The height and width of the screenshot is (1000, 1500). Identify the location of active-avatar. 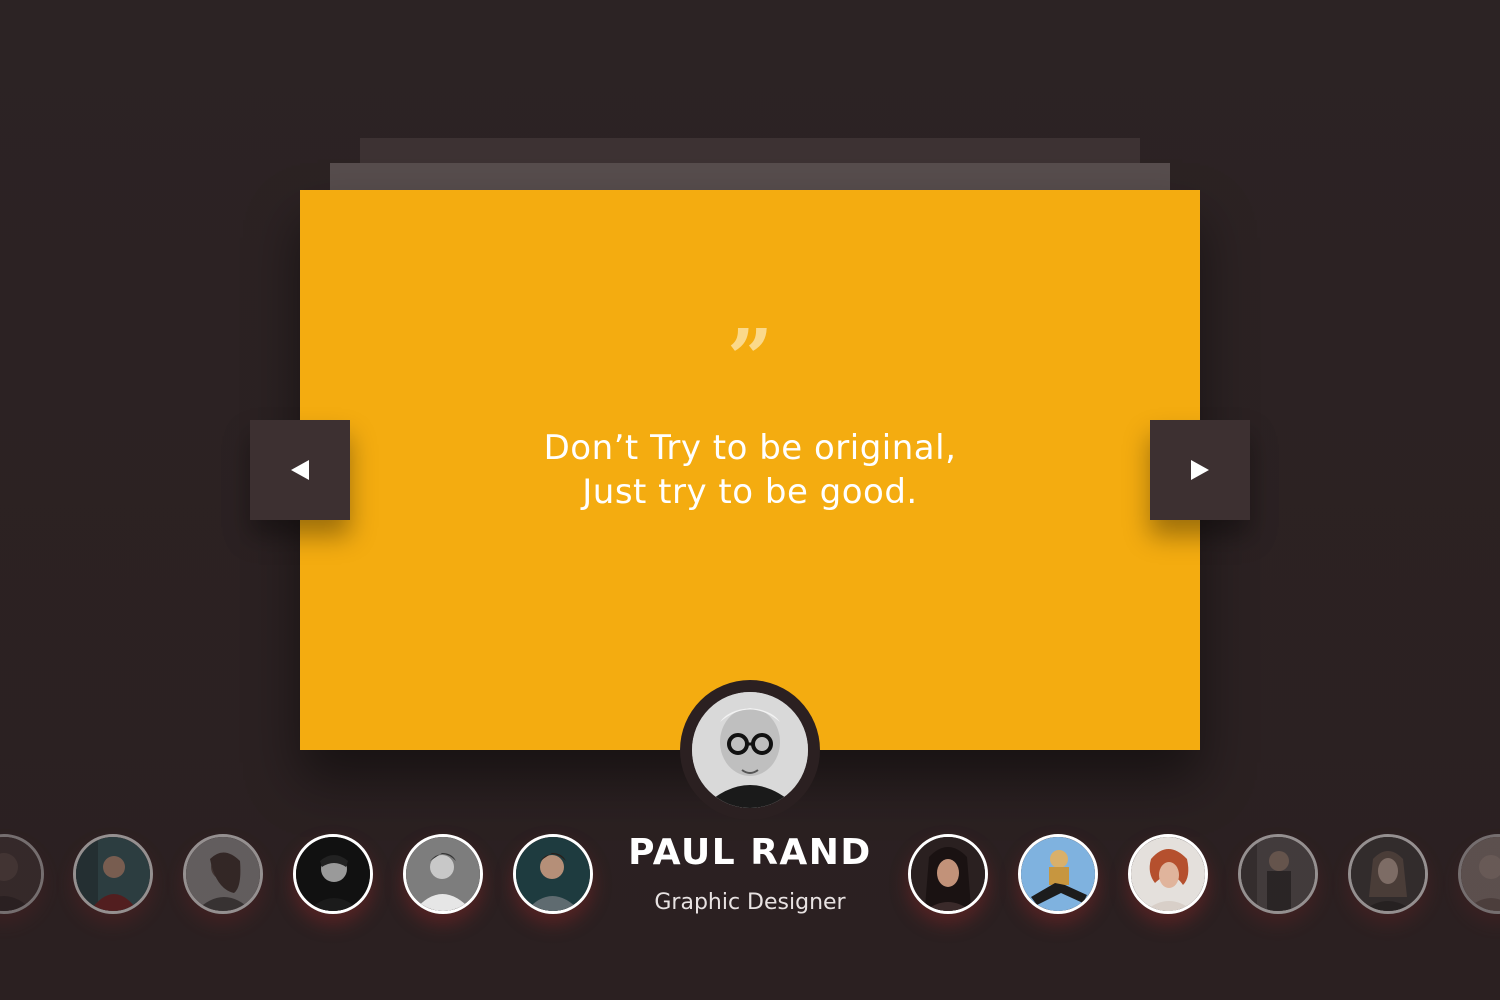
(750, 750).